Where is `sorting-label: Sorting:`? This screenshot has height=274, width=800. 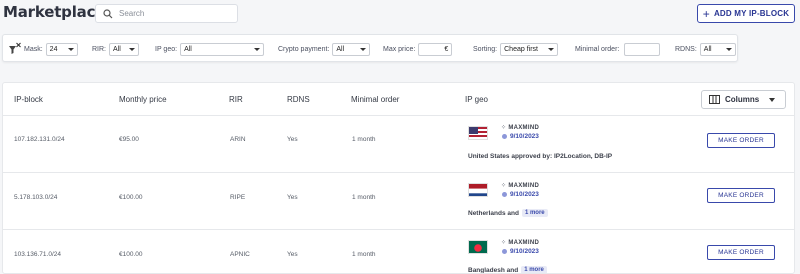 sorting-label: Sorting: is located at coordinates (485, 49).